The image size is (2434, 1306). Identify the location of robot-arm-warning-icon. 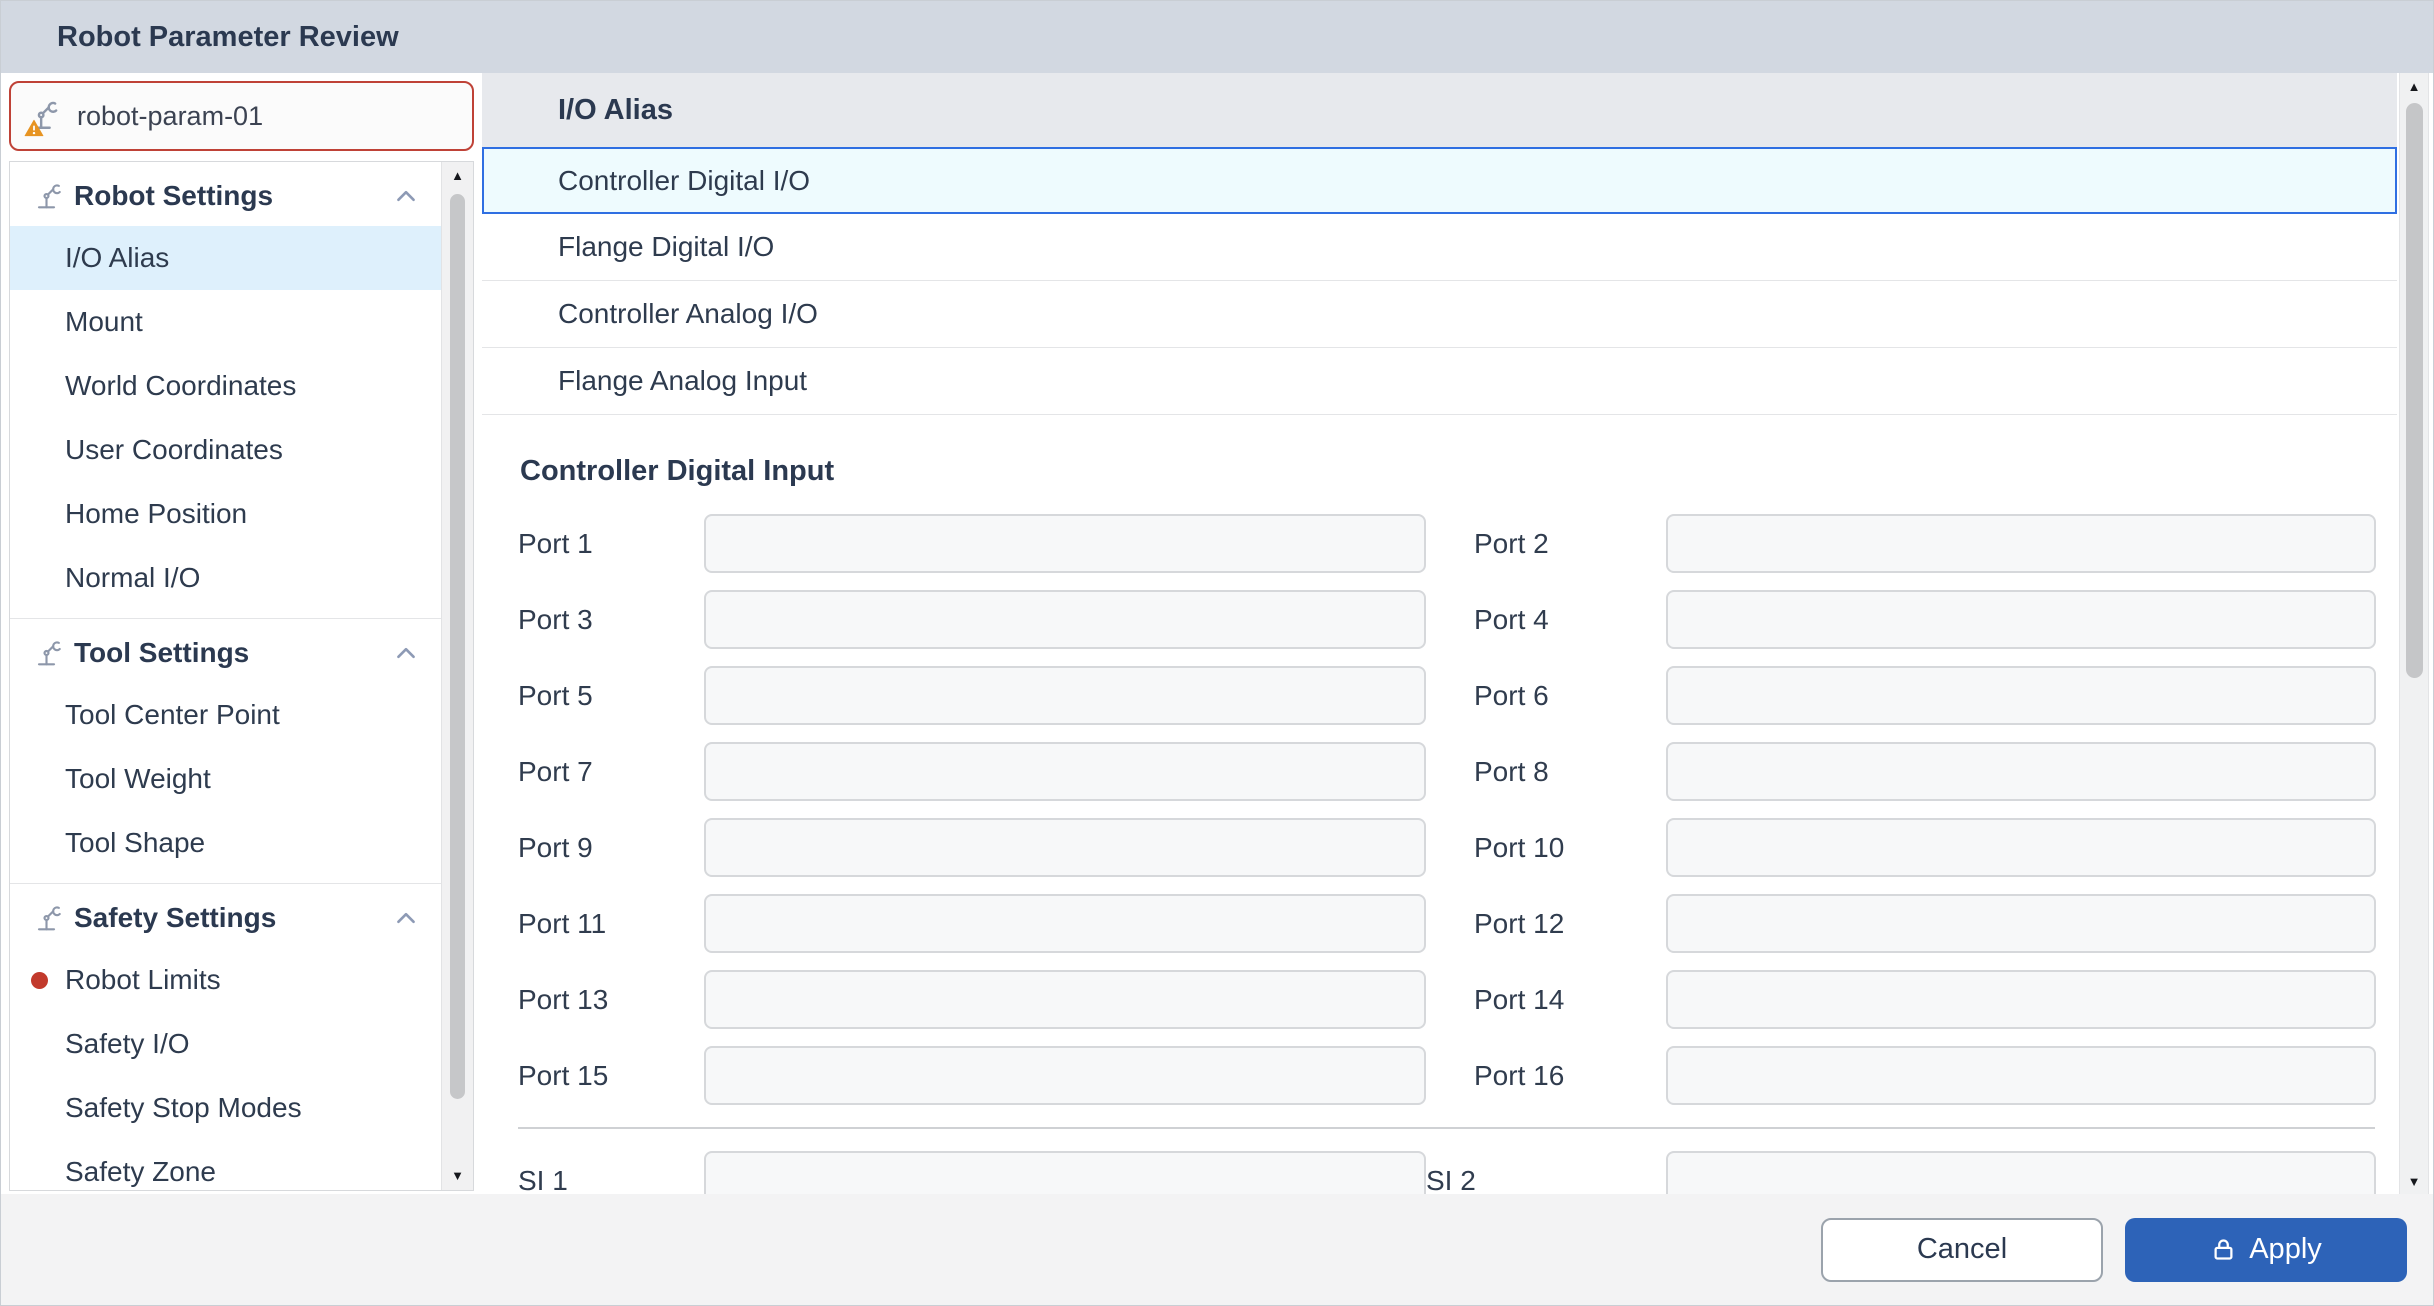
(45, 116).